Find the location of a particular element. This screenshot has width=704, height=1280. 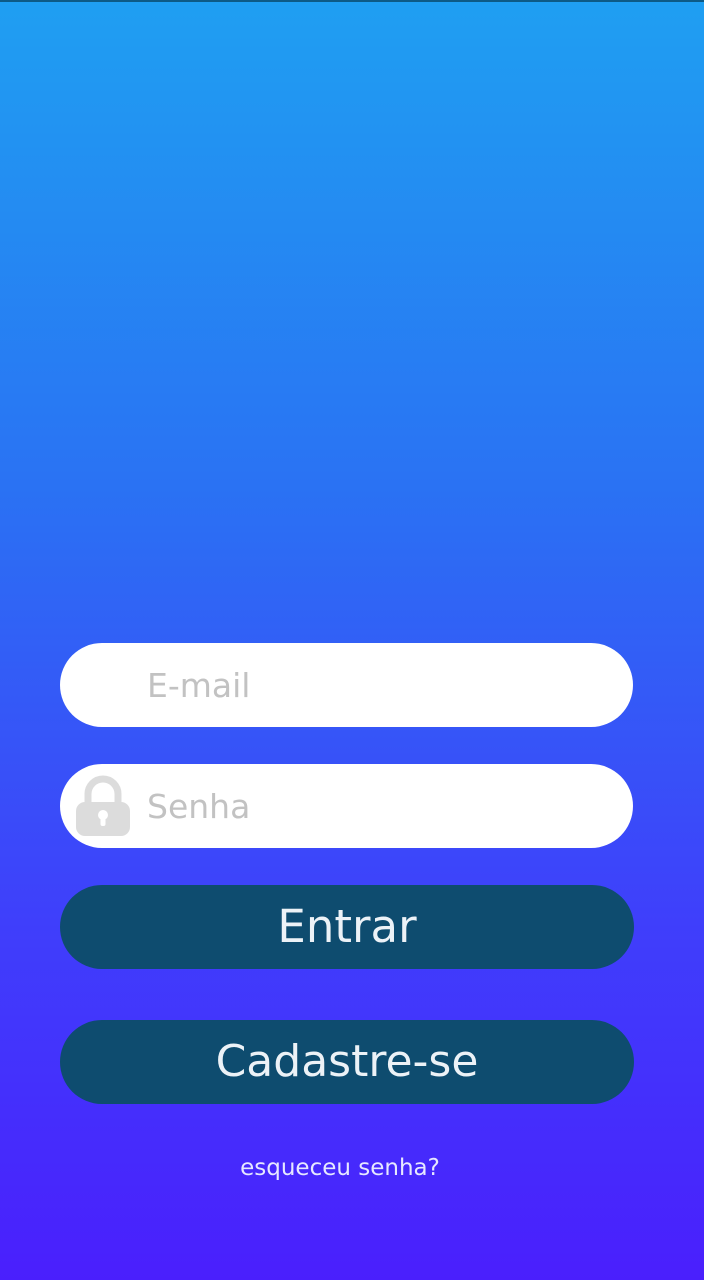

email-field-container is located at coordinates (346, 685).